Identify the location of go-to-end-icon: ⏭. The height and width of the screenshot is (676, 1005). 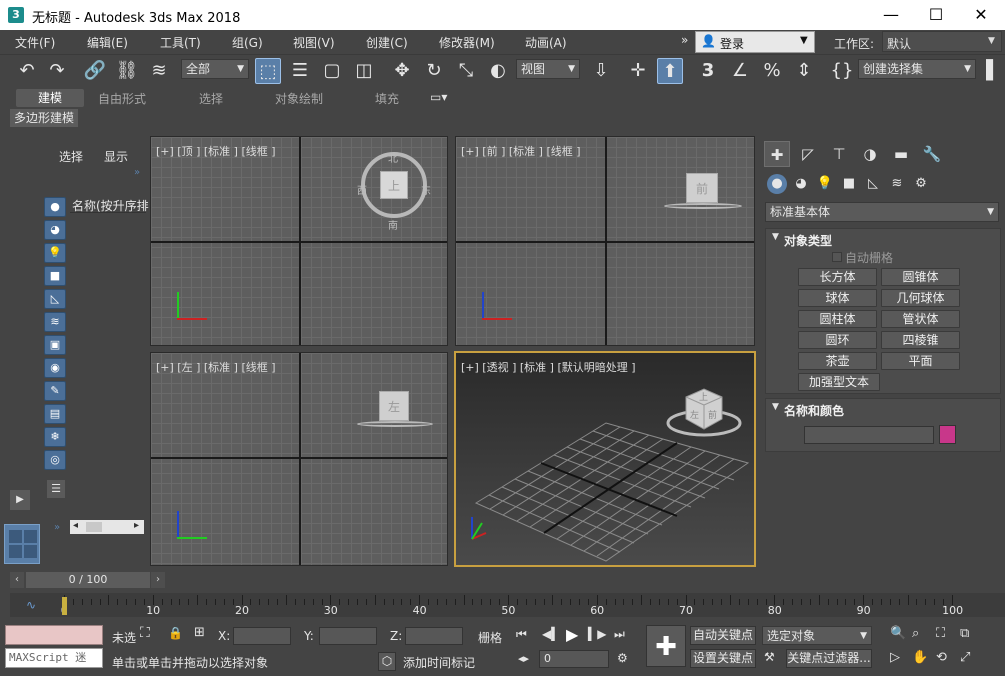
(619, 634).